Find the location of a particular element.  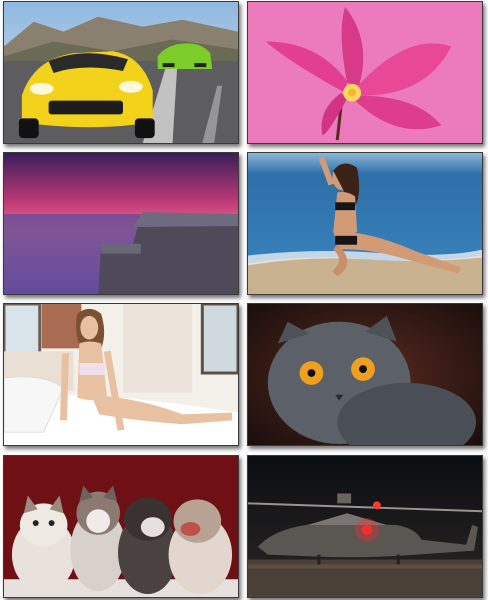

husky-puppies-image is located at coordinates (121, 526).